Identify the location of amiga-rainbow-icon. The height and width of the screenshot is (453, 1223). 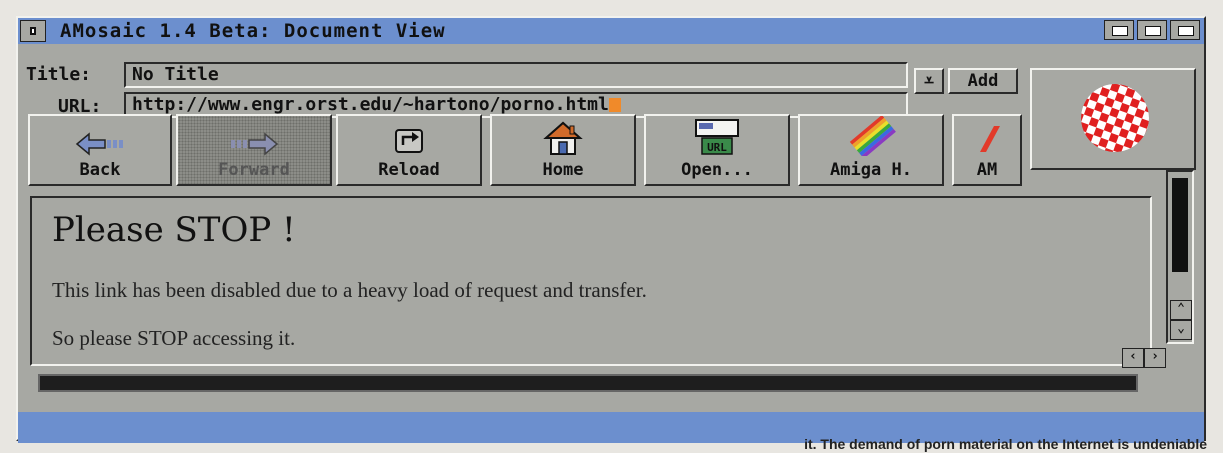
(872, 136).